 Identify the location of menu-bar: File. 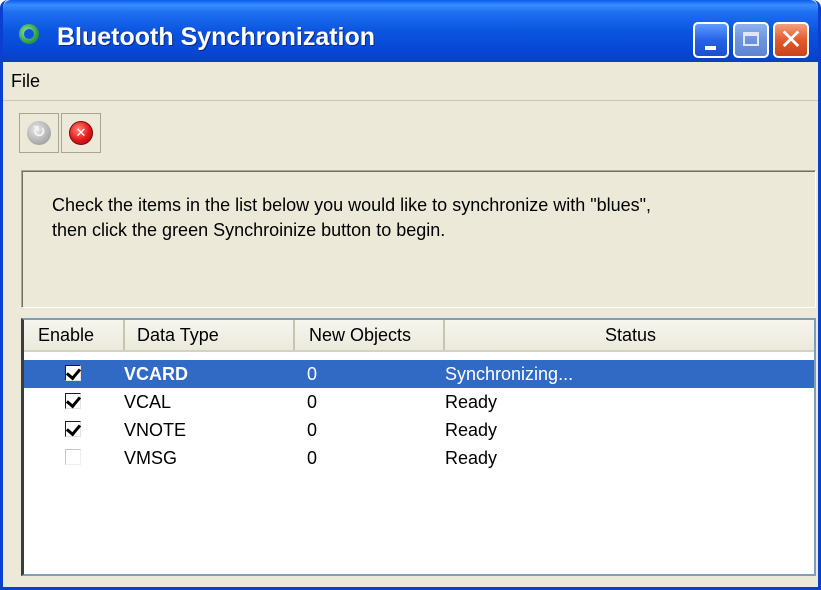
(410, 81).